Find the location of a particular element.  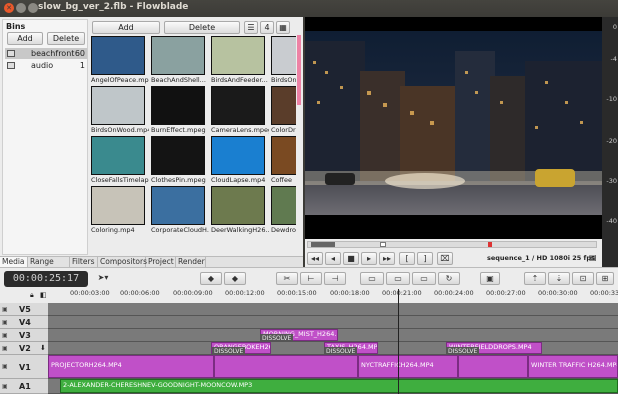

solo-icon: ◧ is located at coordinates (43, 295).